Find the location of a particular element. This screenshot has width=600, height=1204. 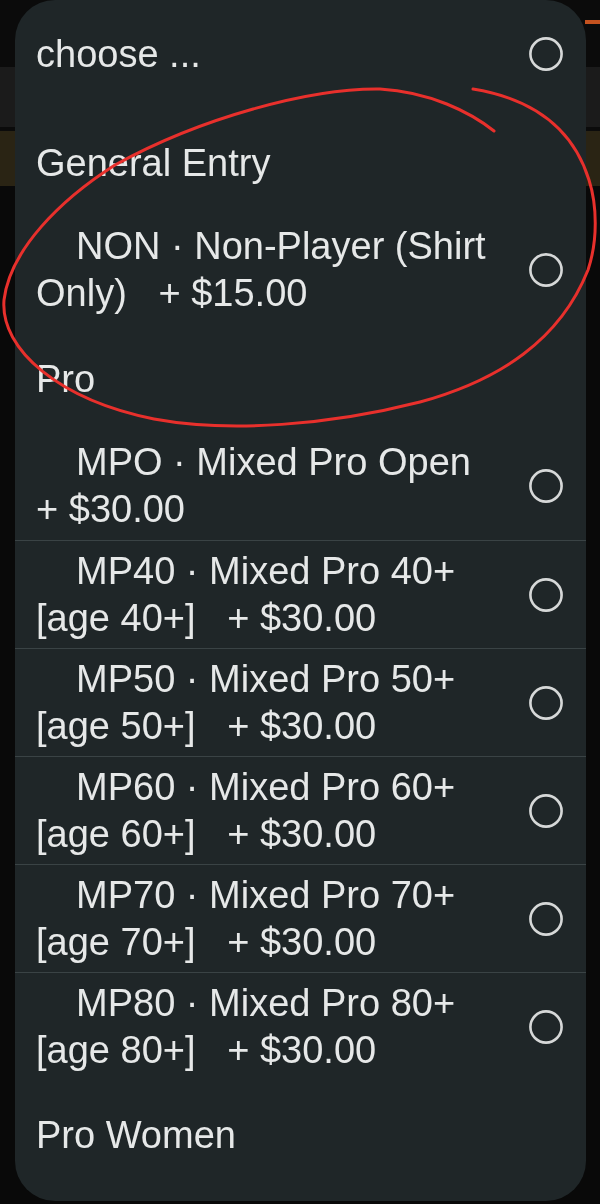

option-label: MP70 · Mixed Pro 70+ [age 70+] + $30.00 is located at coordinates (273, 918).